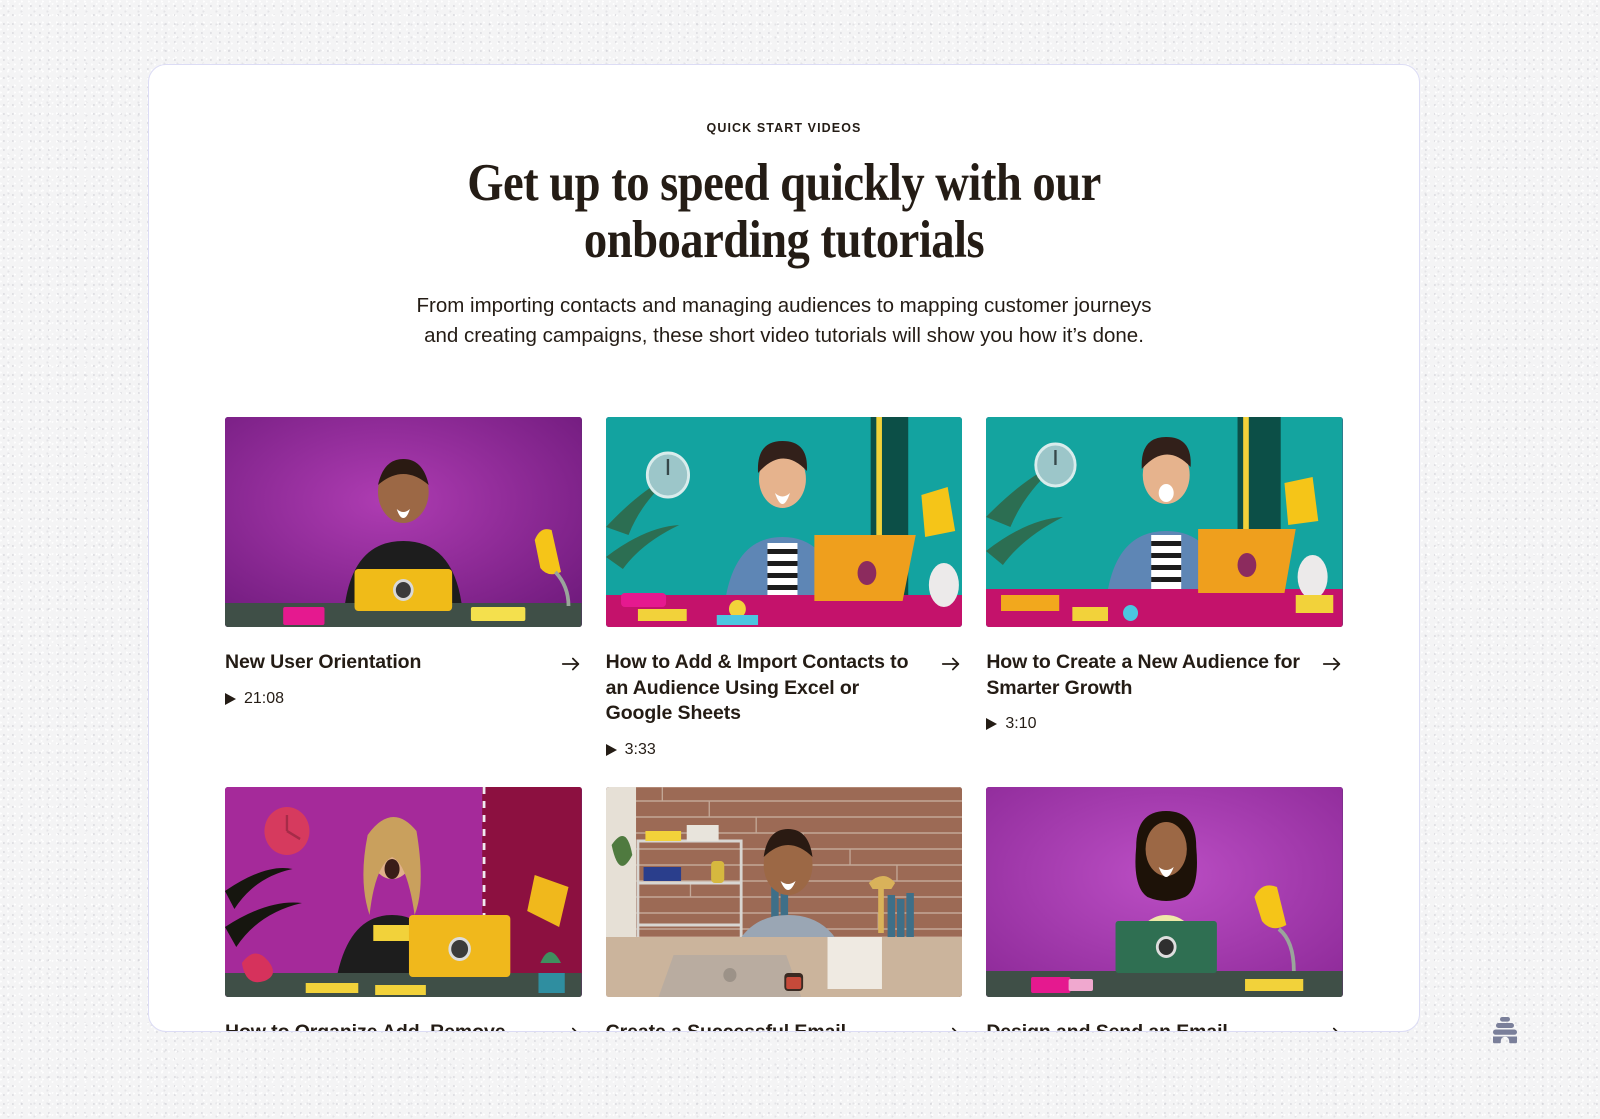 This screenshot has width=1600, height=1119. What do you see at coordinates (1164, 724) in the screenshot?
I see `video-duration: 3:10` at bounding box center [1164, 724].